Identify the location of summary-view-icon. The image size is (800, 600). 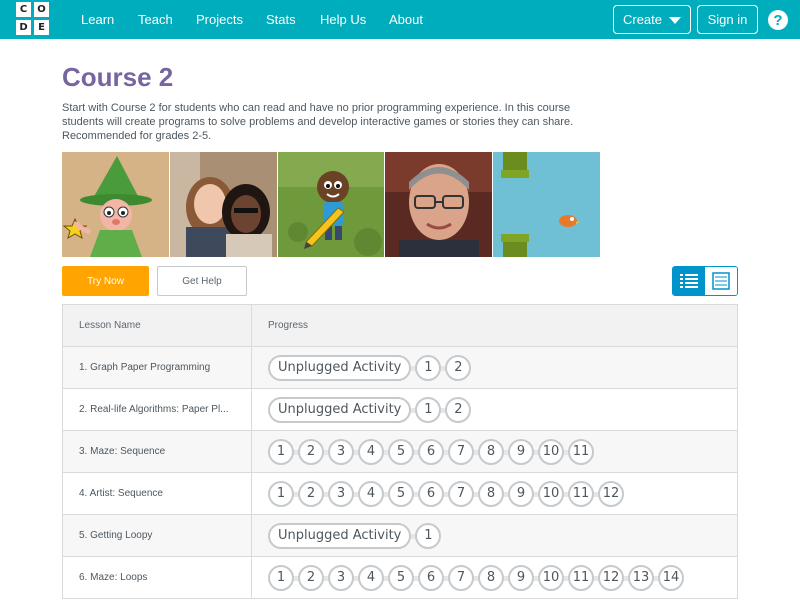
(689, 281).